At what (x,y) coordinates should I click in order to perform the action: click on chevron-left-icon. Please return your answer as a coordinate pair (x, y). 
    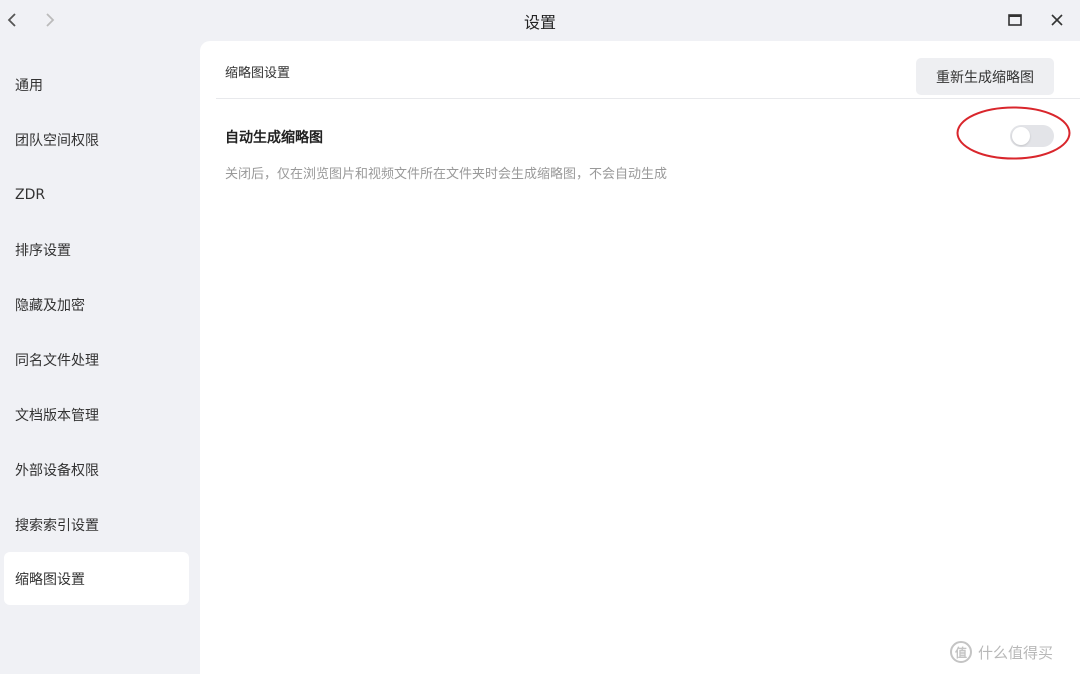
    Looking at the image, I should click on (11, 20).